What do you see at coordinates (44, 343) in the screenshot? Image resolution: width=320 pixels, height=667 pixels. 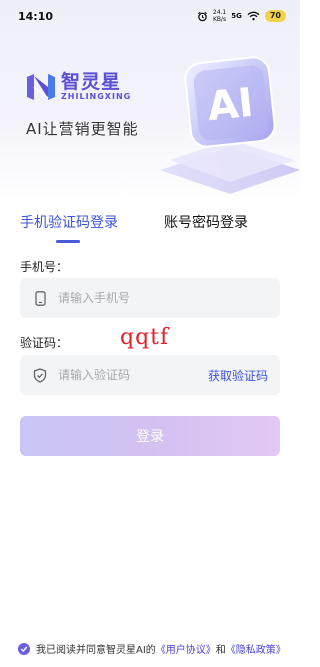 I see `code-label: 验证码：` at bounding box center [44, 343].